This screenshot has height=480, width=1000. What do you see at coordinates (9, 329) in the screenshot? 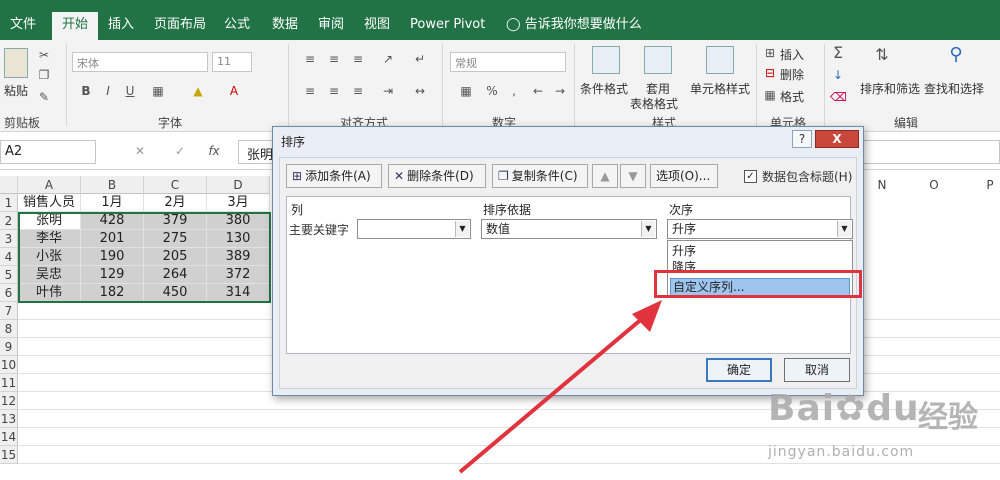
I see `row-header: 8` at bounding box center [9, 329].